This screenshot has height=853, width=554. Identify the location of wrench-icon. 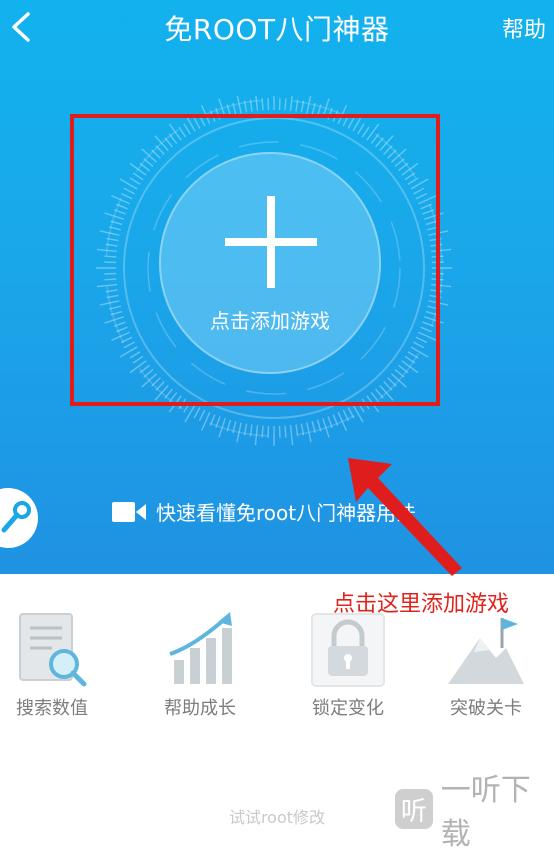
(17, 517).